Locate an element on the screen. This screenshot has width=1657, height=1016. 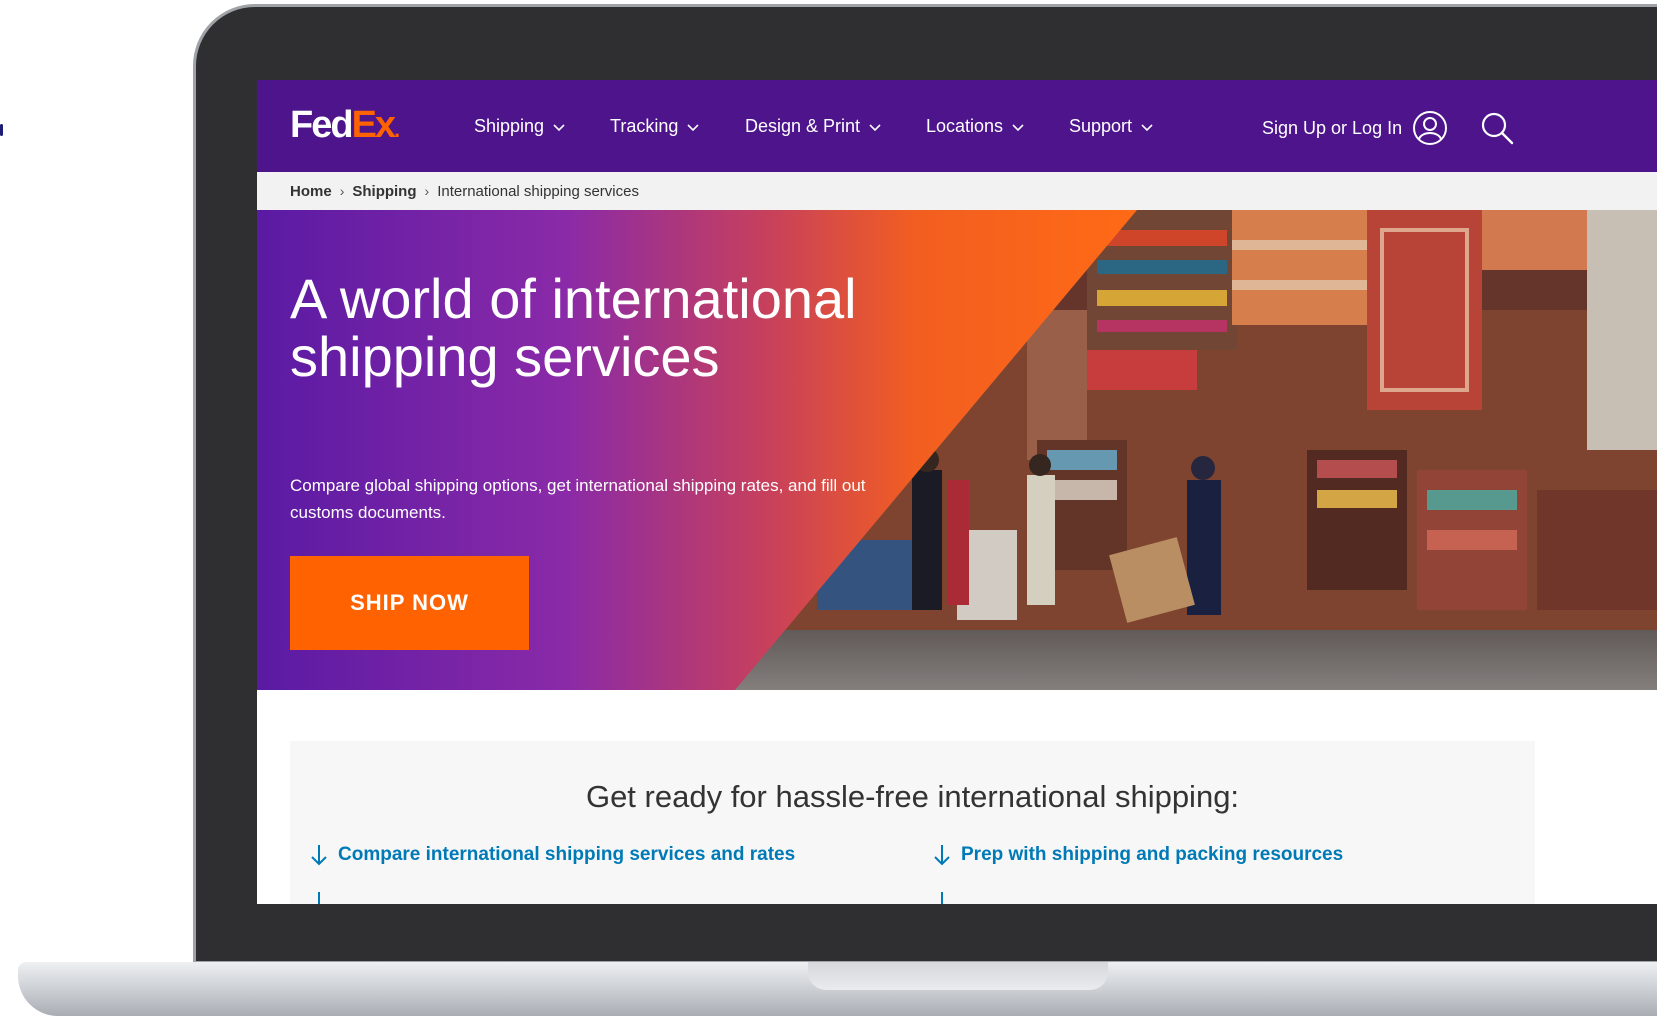
logo-fed: Fed is located at coordinates (322, 125).